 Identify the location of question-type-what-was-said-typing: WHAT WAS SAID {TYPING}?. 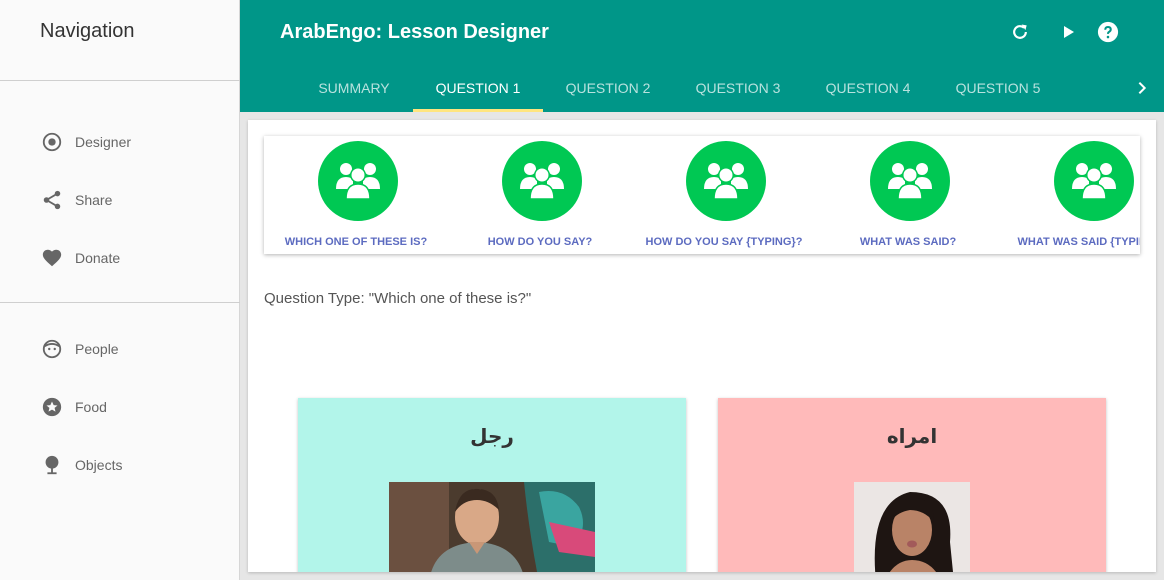
(1070, 195).